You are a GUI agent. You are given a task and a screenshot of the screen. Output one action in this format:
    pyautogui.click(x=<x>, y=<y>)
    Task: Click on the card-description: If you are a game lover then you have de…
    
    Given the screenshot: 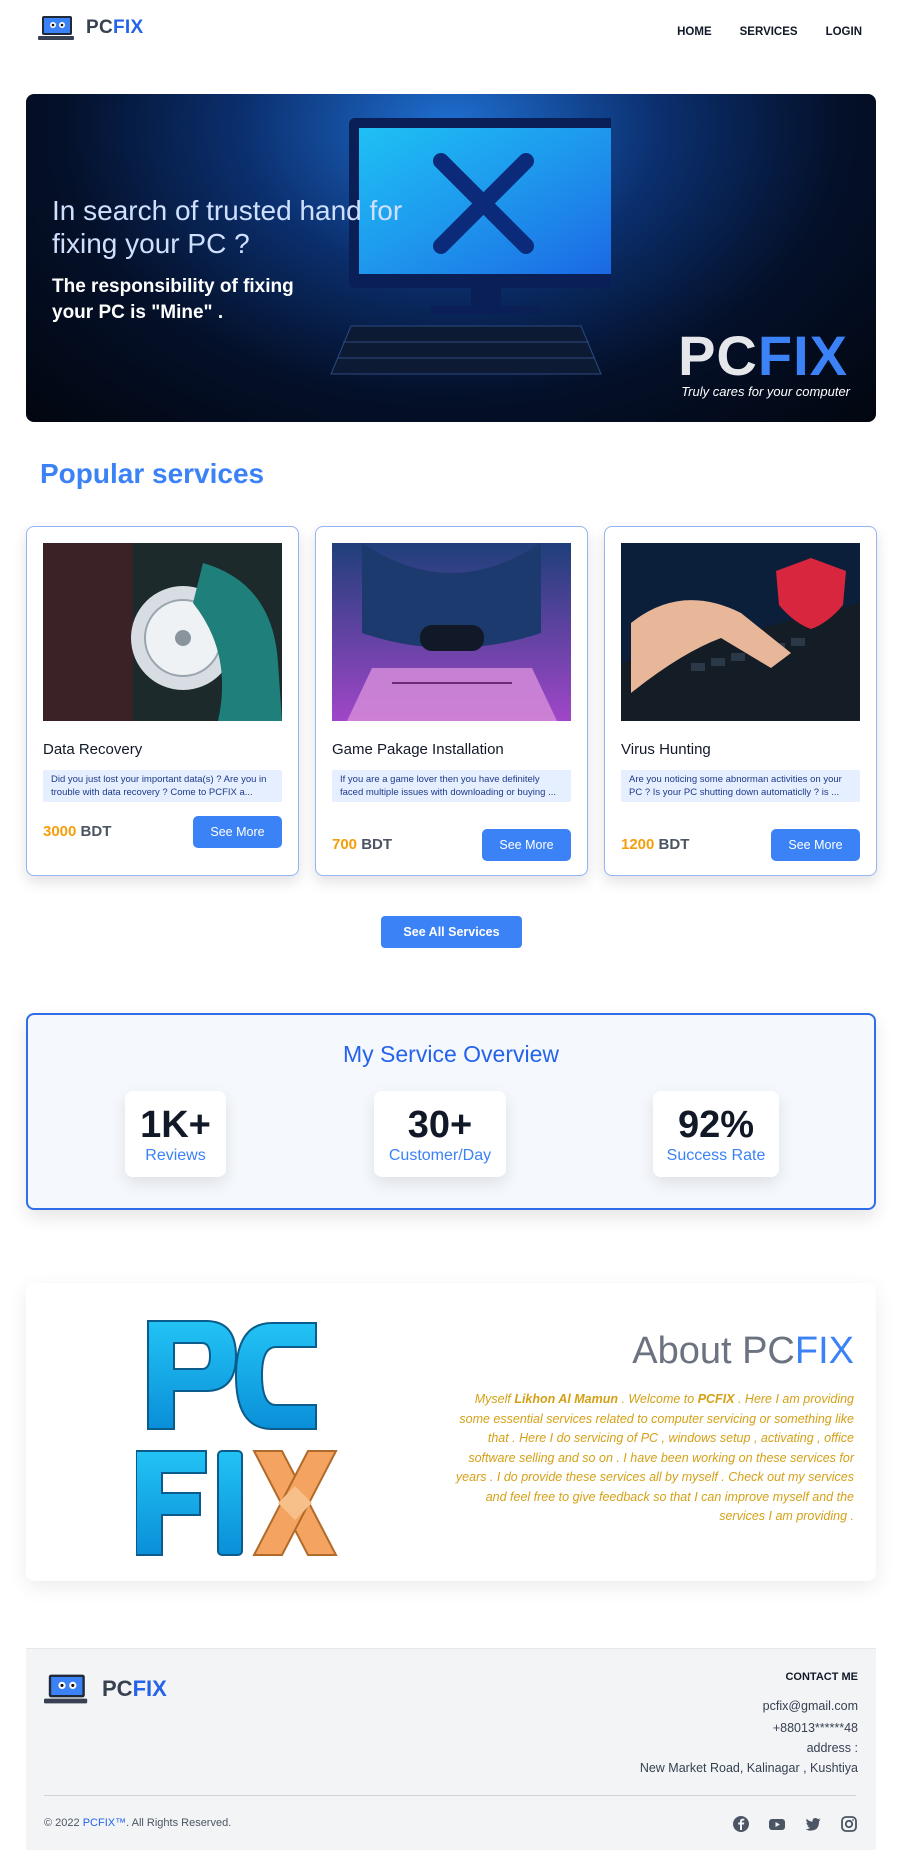 What is the action you would take?
    pyautogui.click(x=451, y=786)
    